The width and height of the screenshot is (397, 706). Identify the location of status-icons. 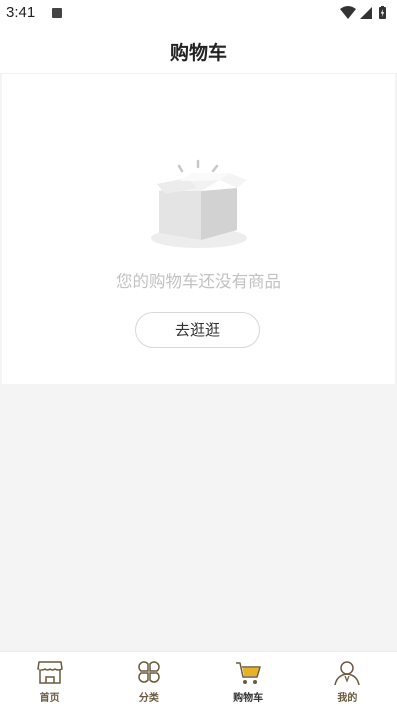
(364, 13).